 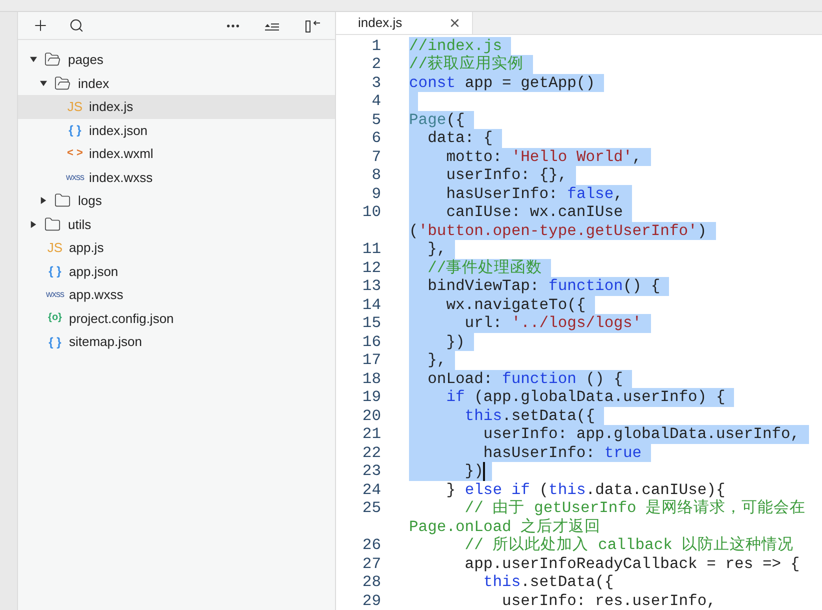 What do you see at coordinates (505, 527) in the screenshot?
I see `code-line: Page.onLoad 之后才返回` at bounding box center [505, 527].